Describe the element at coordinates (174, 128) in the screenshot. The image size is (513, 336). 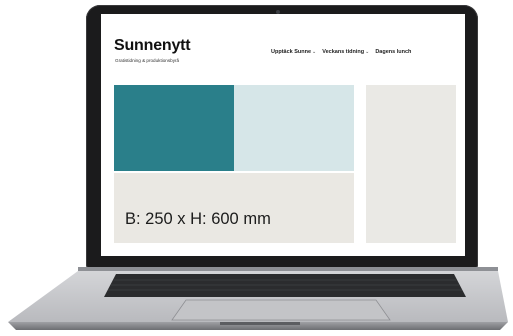
I see `ad-block-teal` at that location.